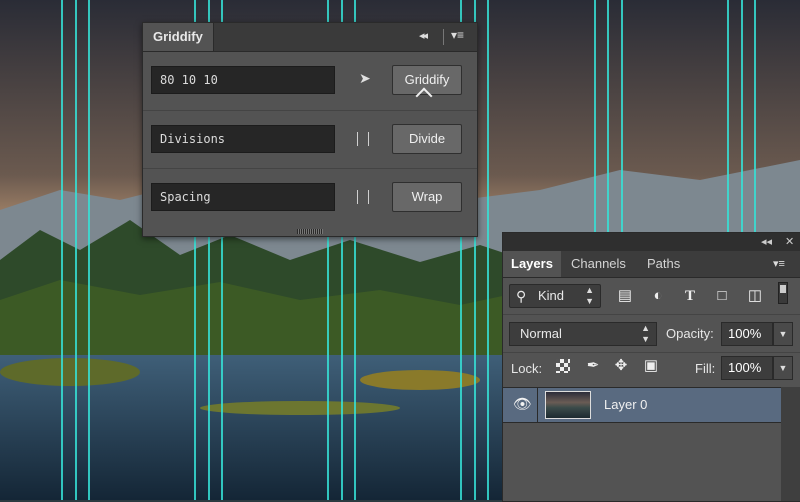  What do you see at coordinates (755, 296) in the screenshot?
I see `smart-object-filter-icon: ◫` at bounding box center [755, 296].